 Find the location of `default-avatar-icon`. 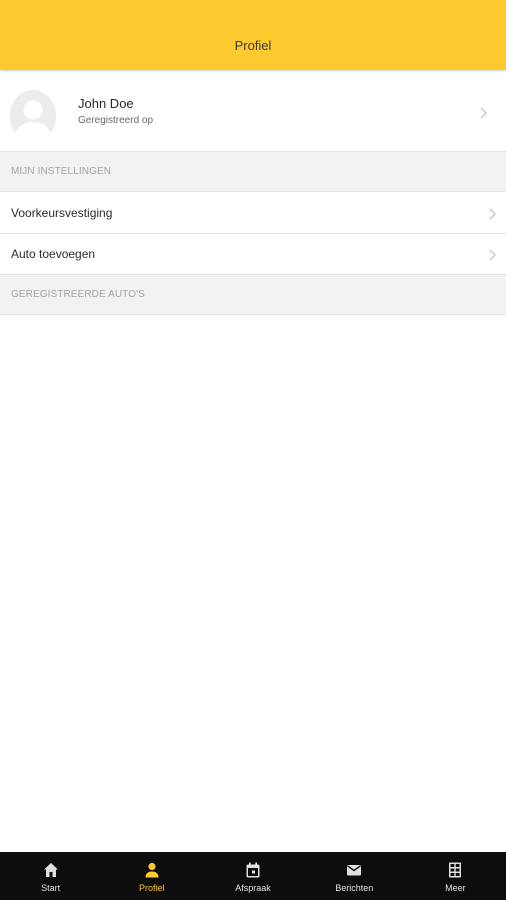

default-avatar-icon is located at coordinates (33, 116).